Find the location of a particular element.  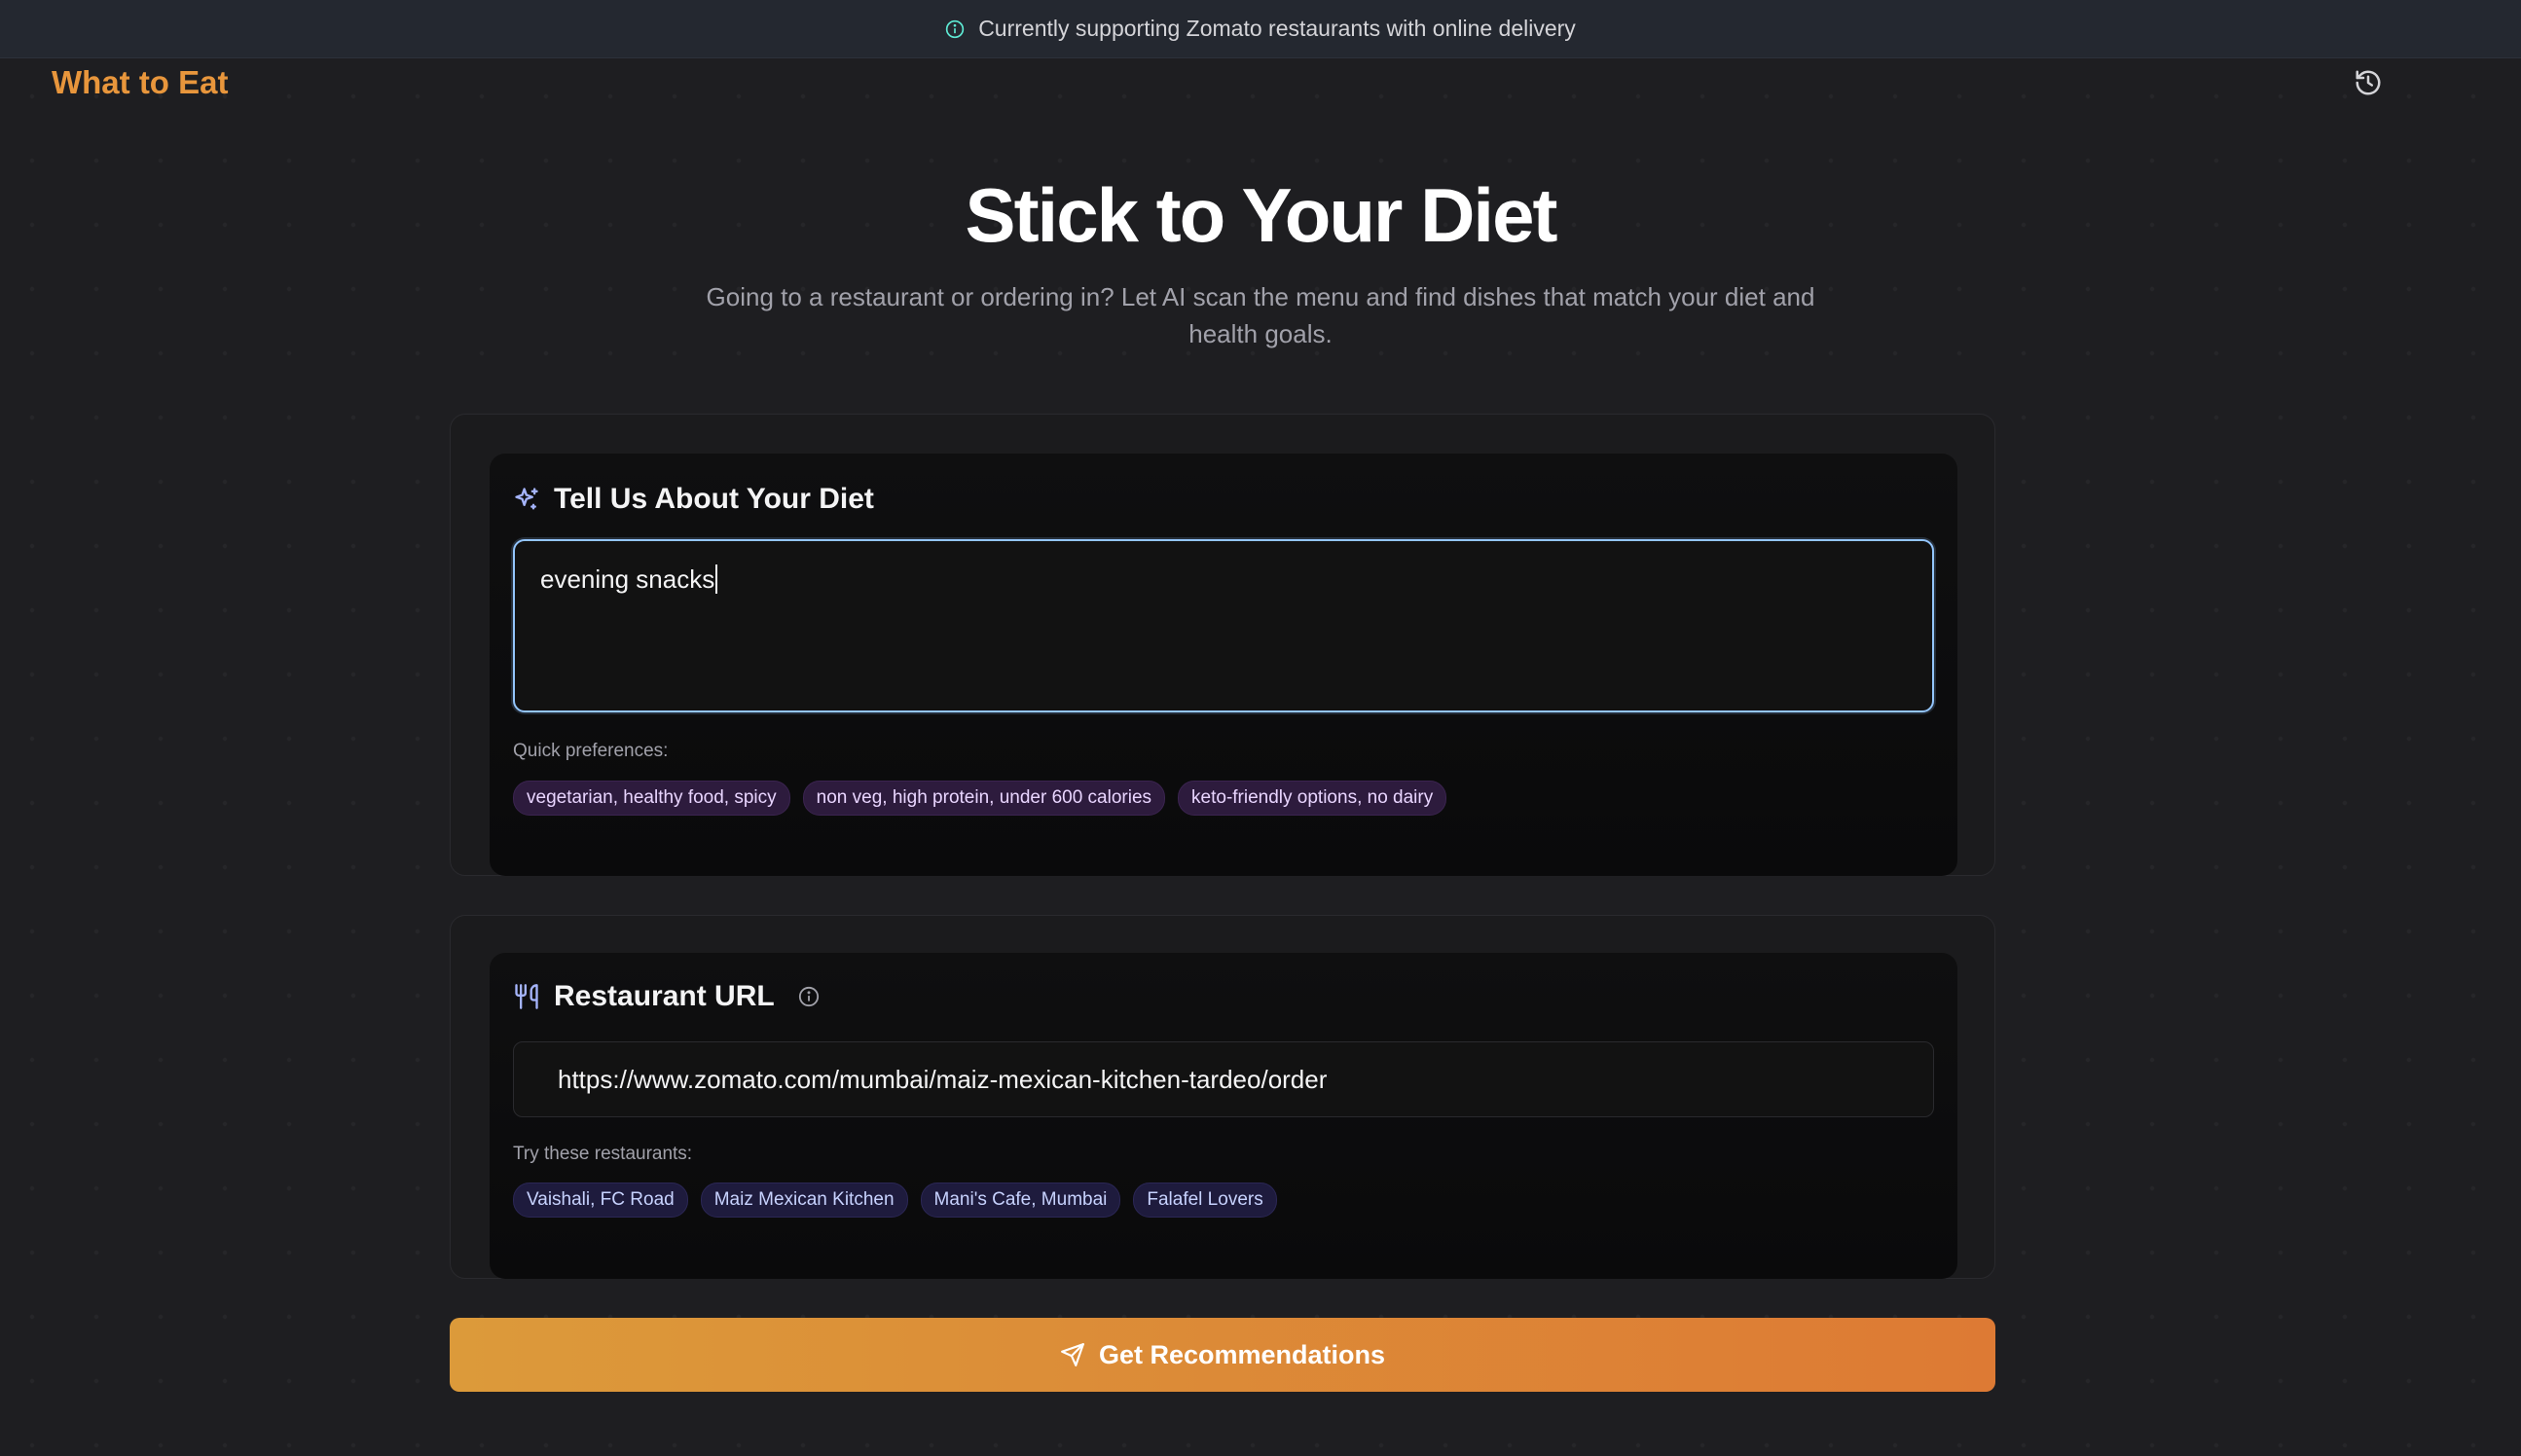

diet-textarea: evening snacks is located at coordinates (1223, 625).